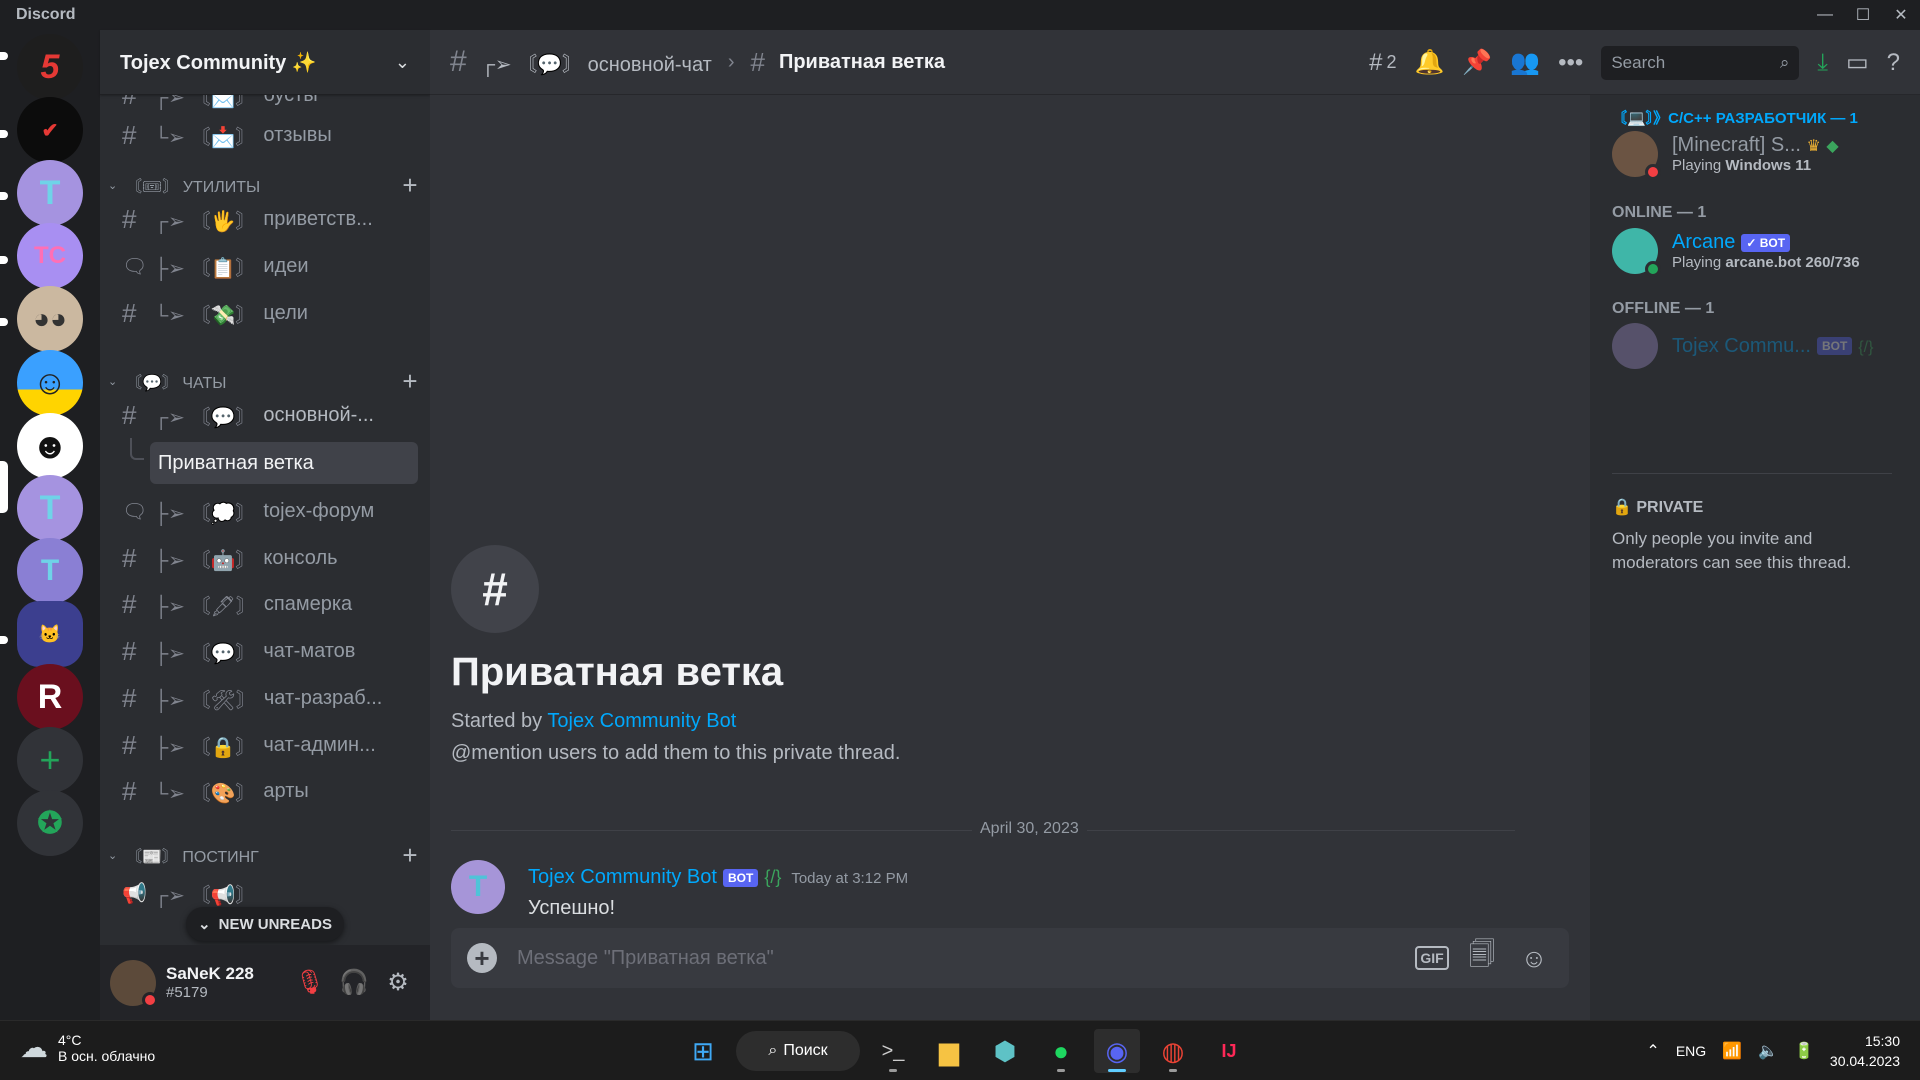 The height and width of the screenshot is (1080, 1920). What do you see at coordinates (1865, 1051) in the screenshot?
I see `clock: 15:30 30.04.2023` at bounding box center [1865, 1051].